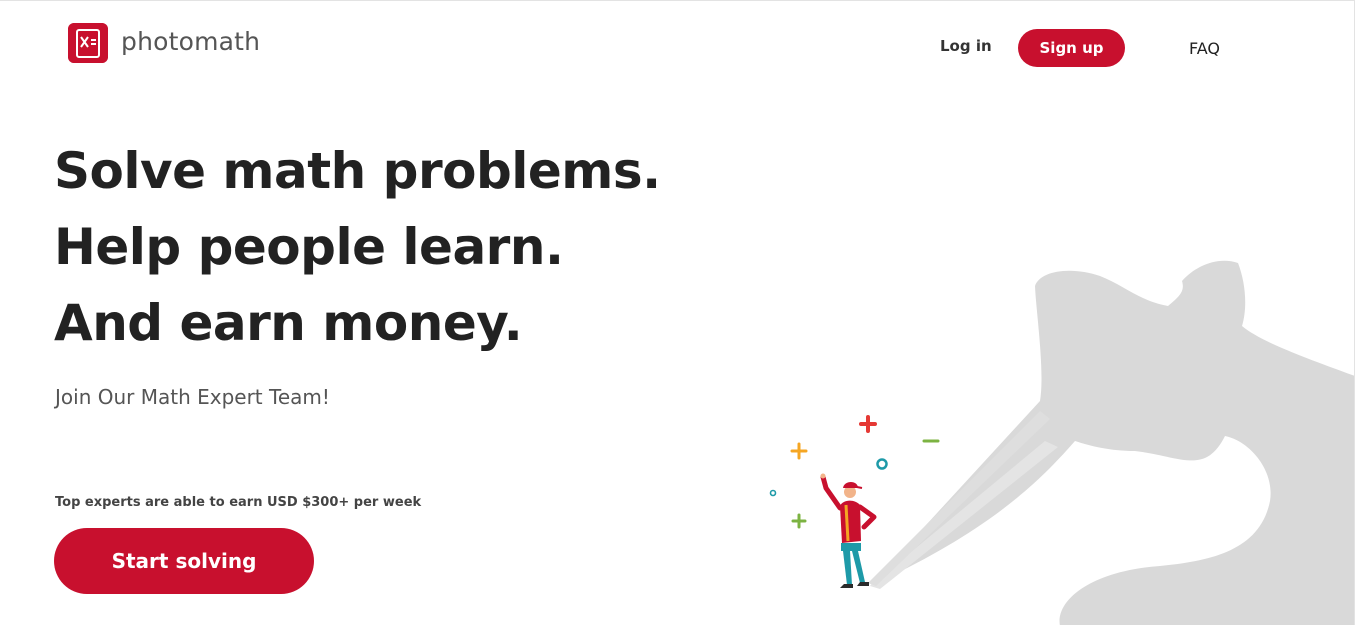 The image size is (1355, 625). Describe the element at coordinates (288, 323) in the screenshot. I see `headline-line-3: And earn money.` at that location.